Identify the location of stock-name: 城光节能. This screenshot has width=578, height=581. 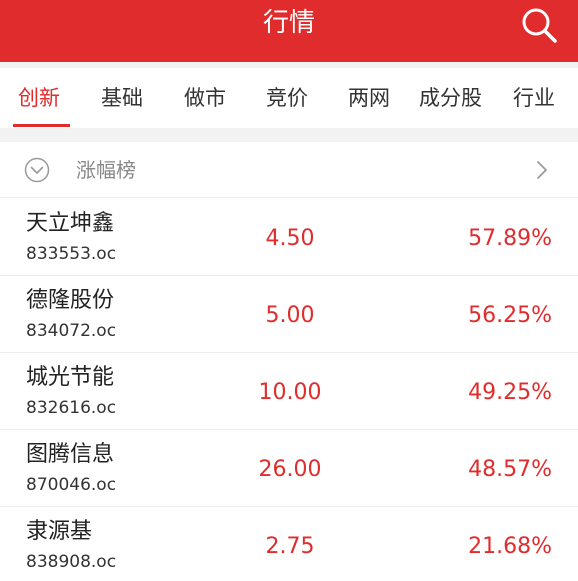
(70, 377).